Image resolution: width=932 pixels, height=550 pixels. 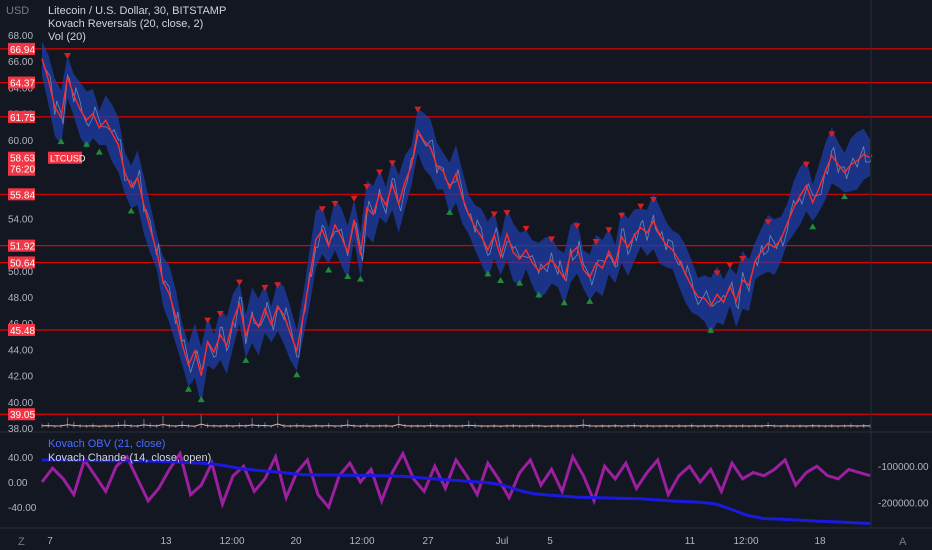 I want to click on time-tick-label: Jul, so click(x=502, y=541).